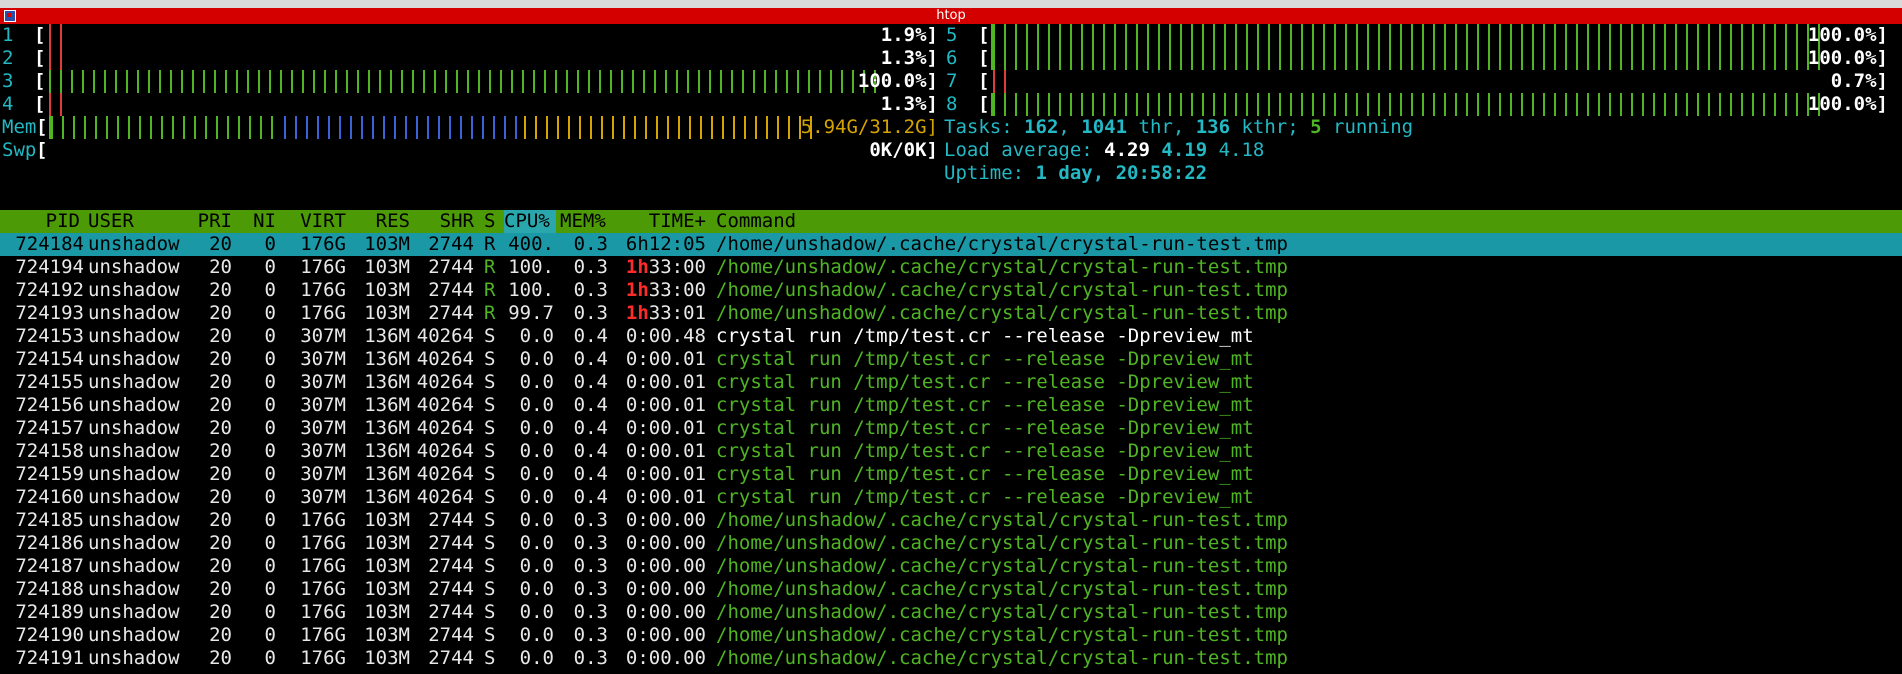  I want to click on cpu-meter-label: 8, so click(952, 104).